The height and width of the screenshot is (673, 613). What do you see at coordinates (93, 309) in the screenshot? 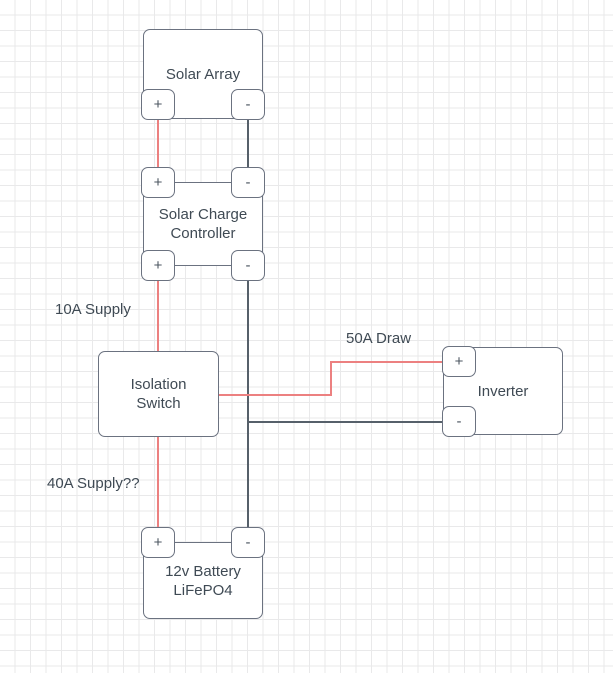
I see `annotation-10a-supply: 10A Supply` at bounding box center [93, 309].